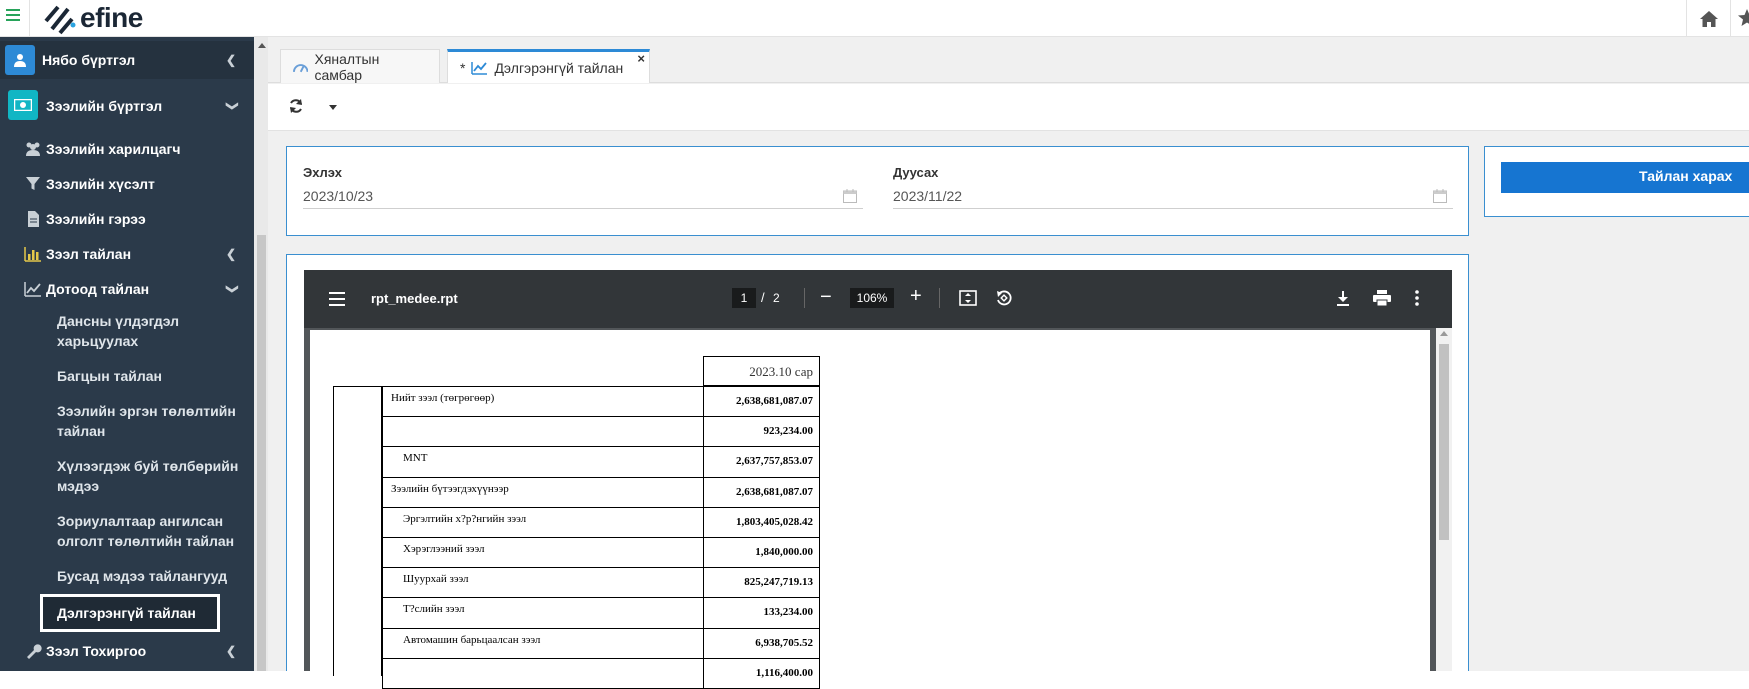 This screenshot has height=689, width=1749. Describe the element at coordinates (118, 331) in the screenshot. I see `sidebar-item-label: Дансны үлдэгдэл харьцуулах` at that location.